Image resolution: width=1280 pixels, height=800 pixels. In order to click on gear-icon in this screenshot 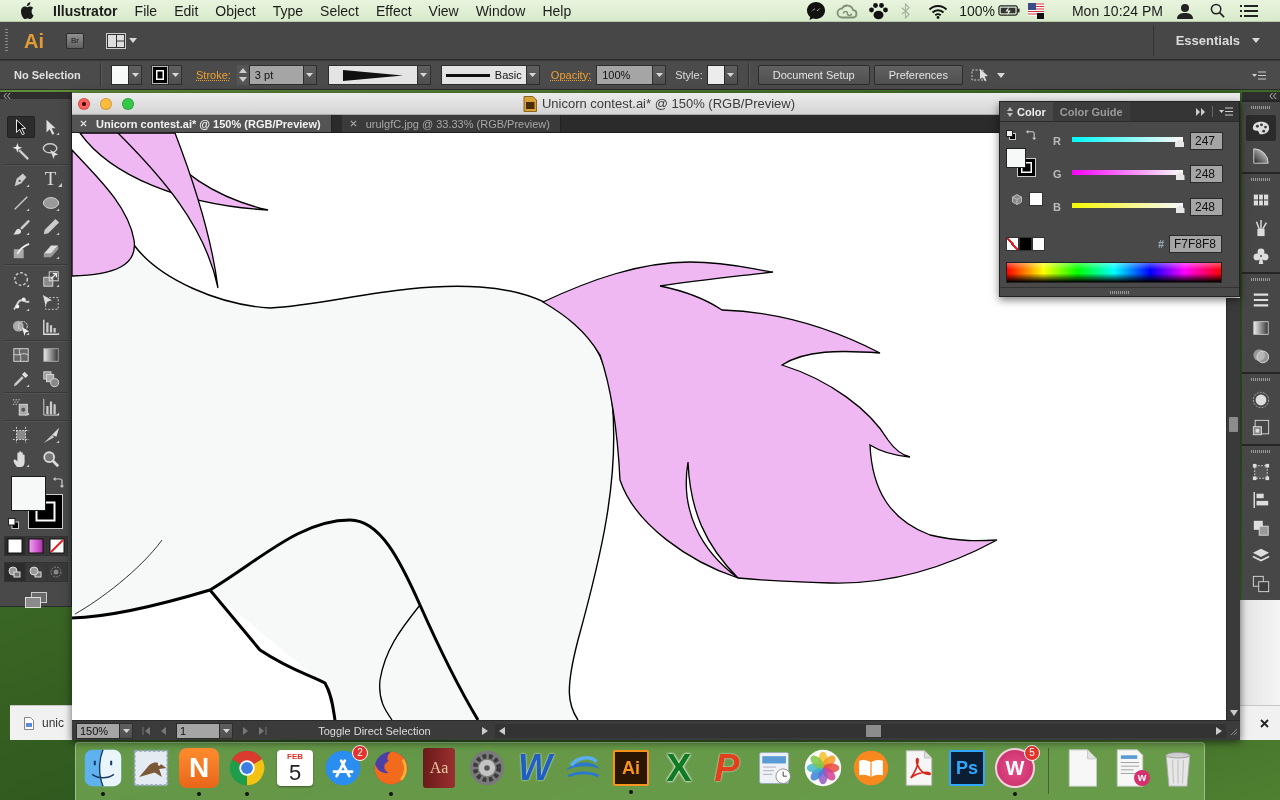, I will do `click(487, 768)`.